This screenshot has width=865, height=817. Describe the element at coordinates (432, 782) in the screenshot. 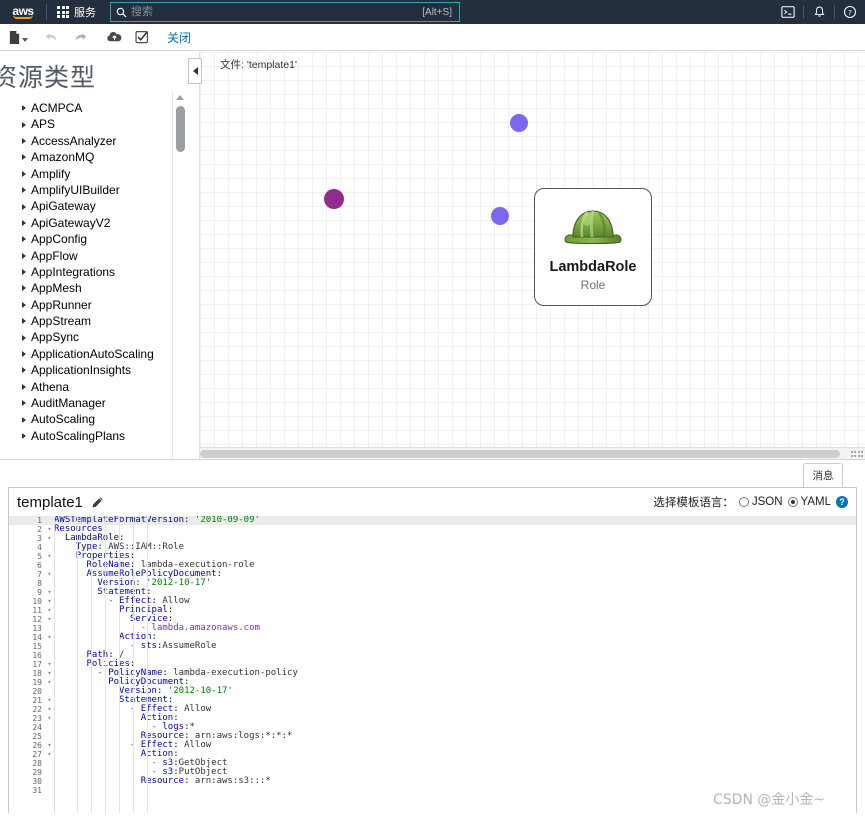

I see `code-line: 30 Resource: arn:aws:s3:::*` at that location.